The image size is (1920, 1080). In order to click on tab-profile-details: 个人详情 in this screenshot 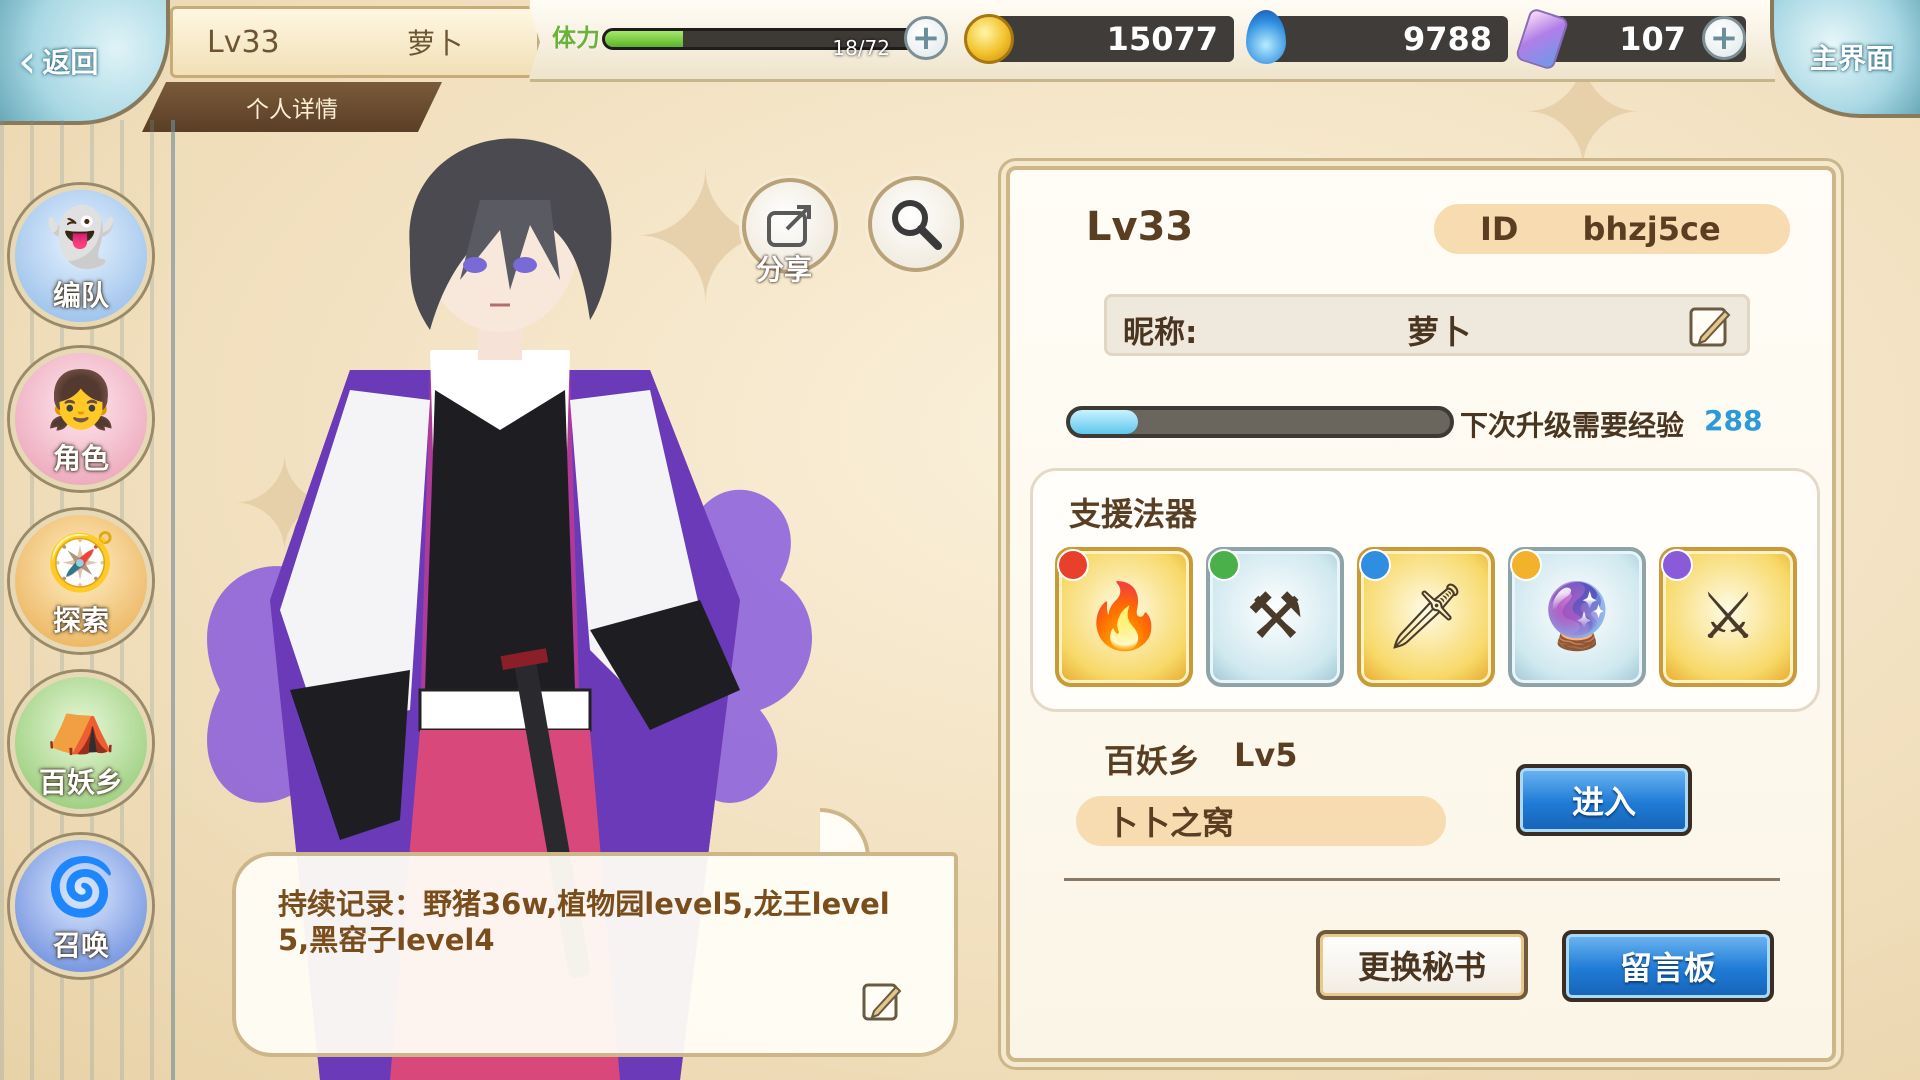, I will do `click(292, 107)`.